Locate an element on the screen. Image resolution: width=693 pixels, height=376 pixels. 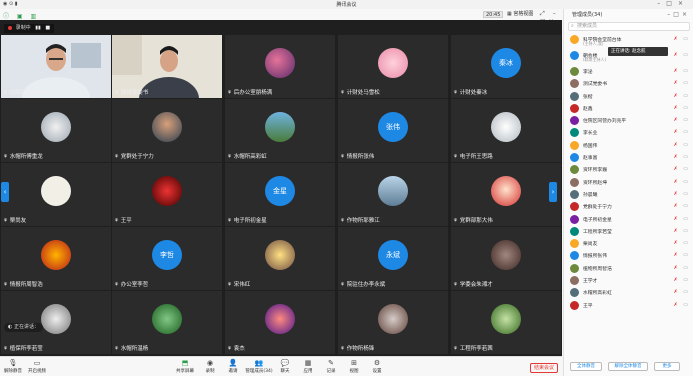
video-tile: ⚘ 党群部那大伟 is located at coordinates (506, 194).